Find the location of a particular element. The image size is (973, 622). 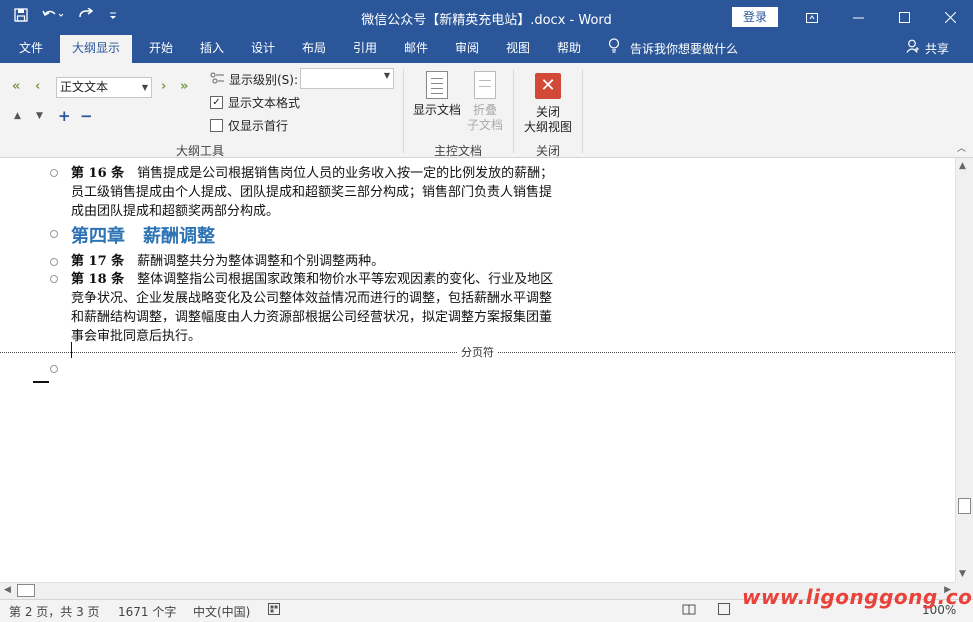

end-of-document-marker is located at coordinates (41, 382).